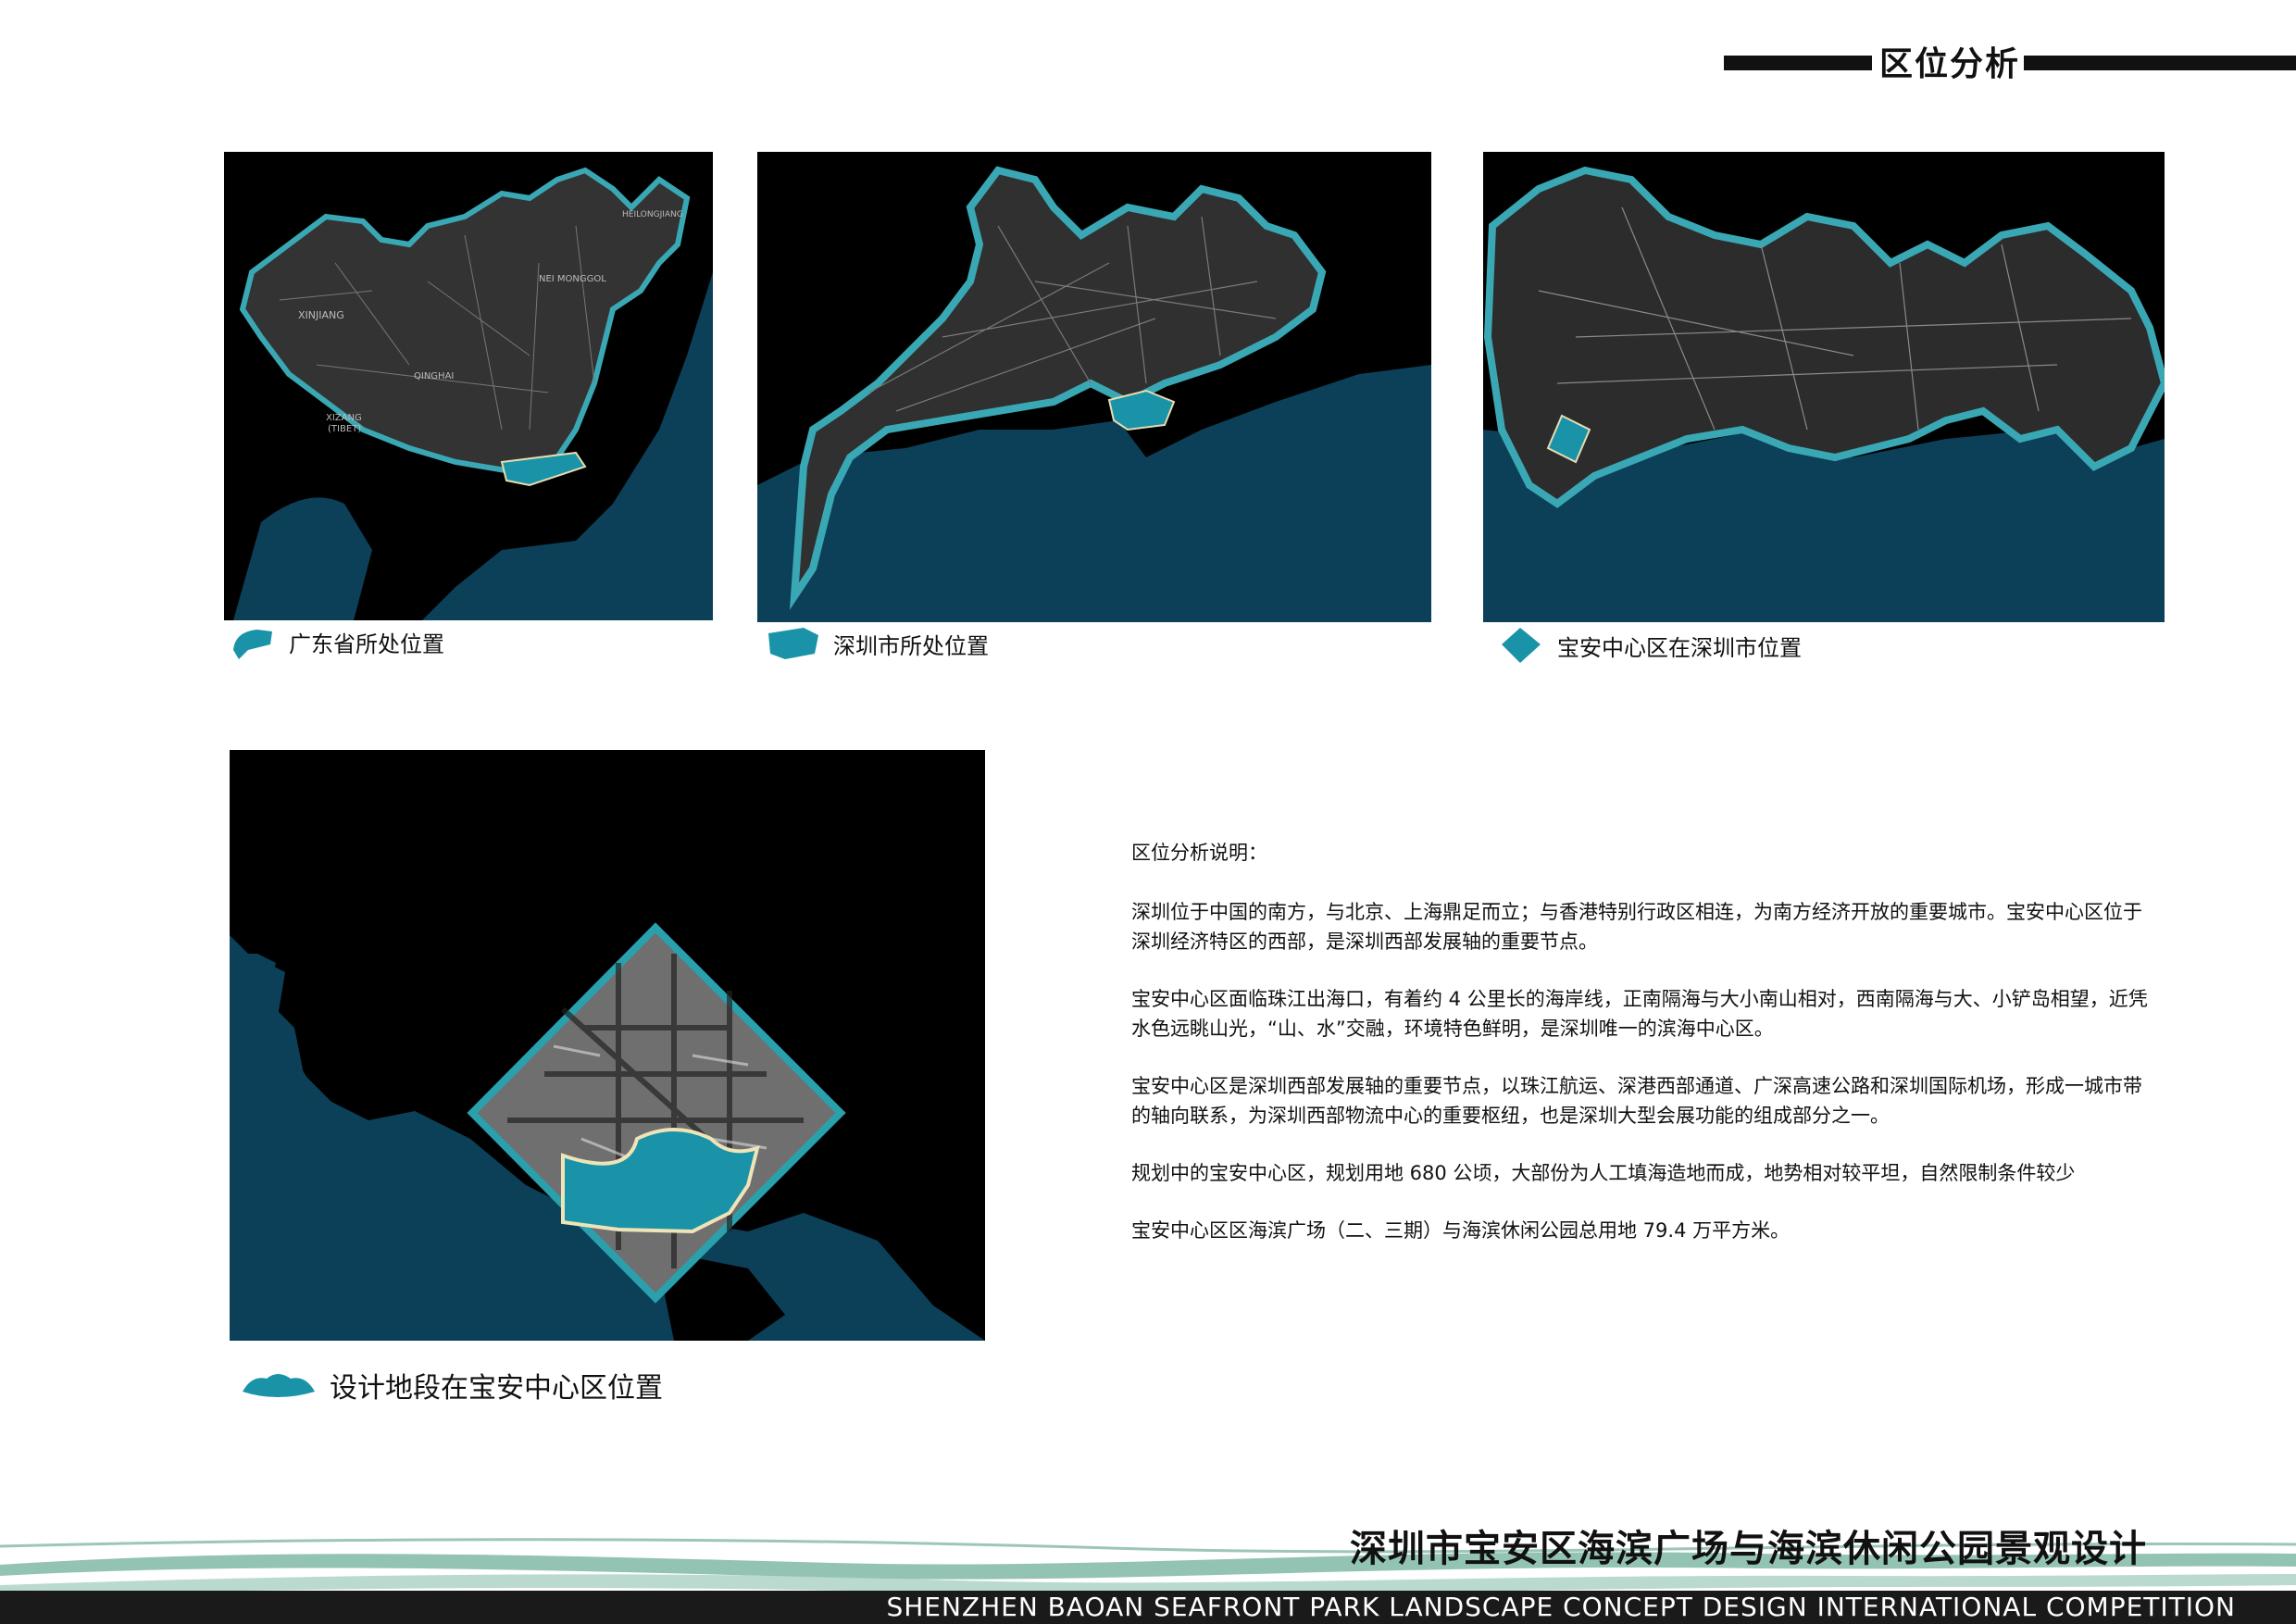  Describe the element at coordinates (1199, 853) in the screenshot. I see `notes-heading: 区位分析说明：` at that location.